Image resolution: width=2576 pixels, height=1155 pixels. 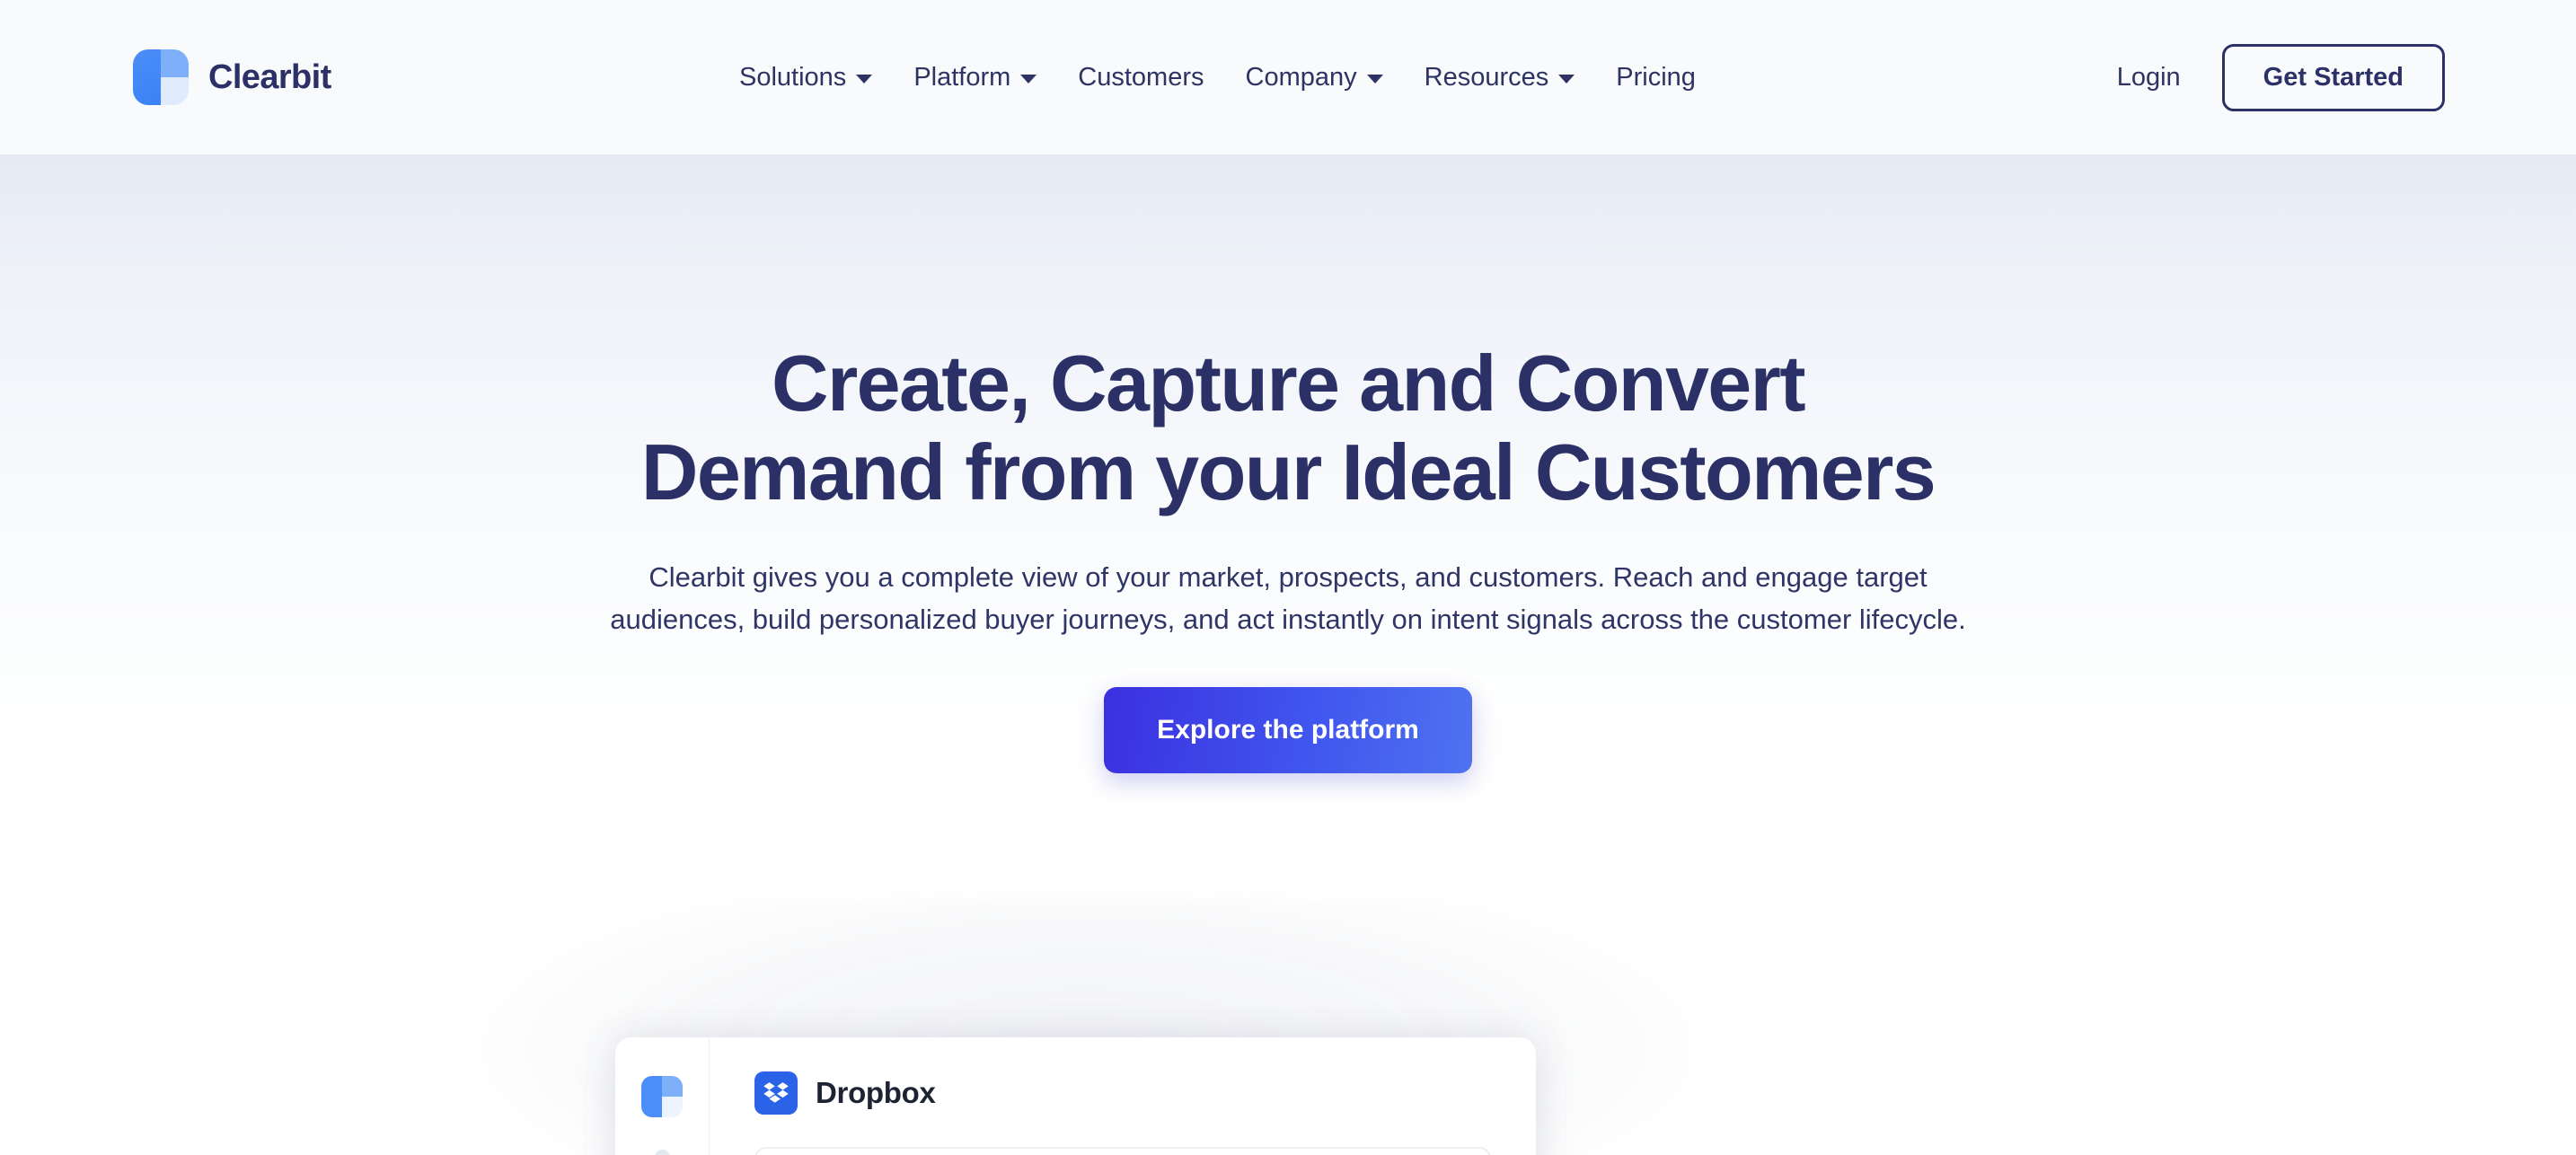 What do you see at coordinates (2333, 77) in the screenshot?
I see `get-started-button: Get Started` at bounding box center [2333, 77].